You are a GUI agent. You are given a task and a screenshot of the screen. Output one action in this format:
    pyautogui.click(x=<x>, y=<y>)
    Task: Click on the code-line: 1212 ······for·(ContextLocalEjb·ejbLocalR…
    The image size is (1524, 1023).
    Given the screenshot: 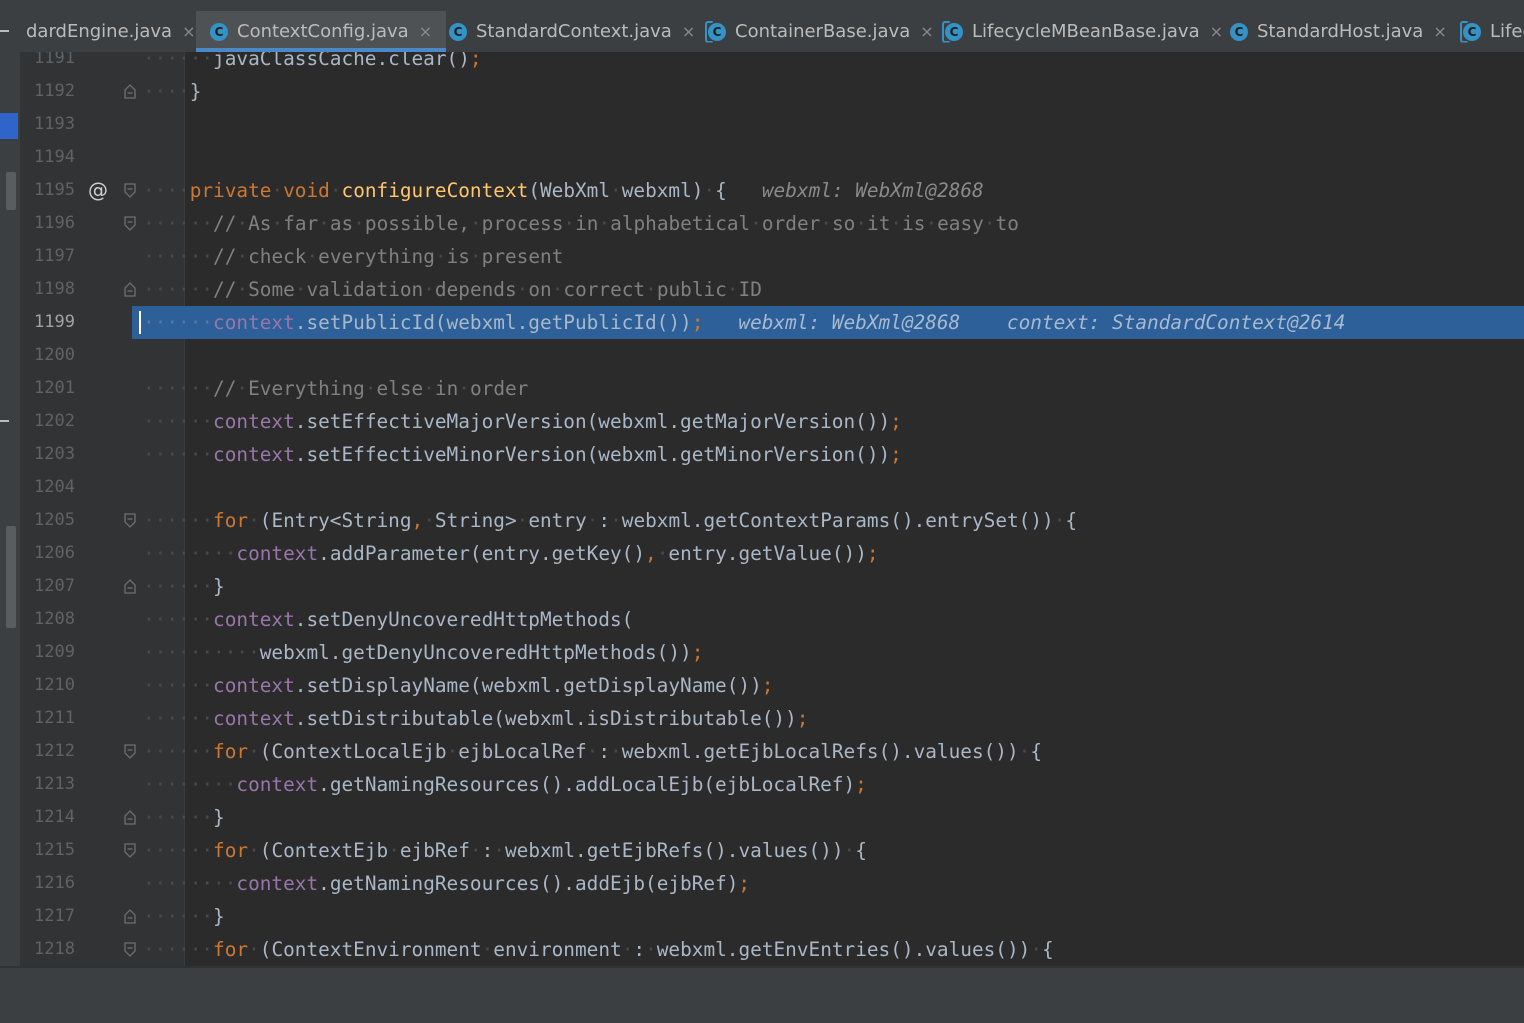 What is the action you would take?
    pyautogui.click(x=762, y=751)
    